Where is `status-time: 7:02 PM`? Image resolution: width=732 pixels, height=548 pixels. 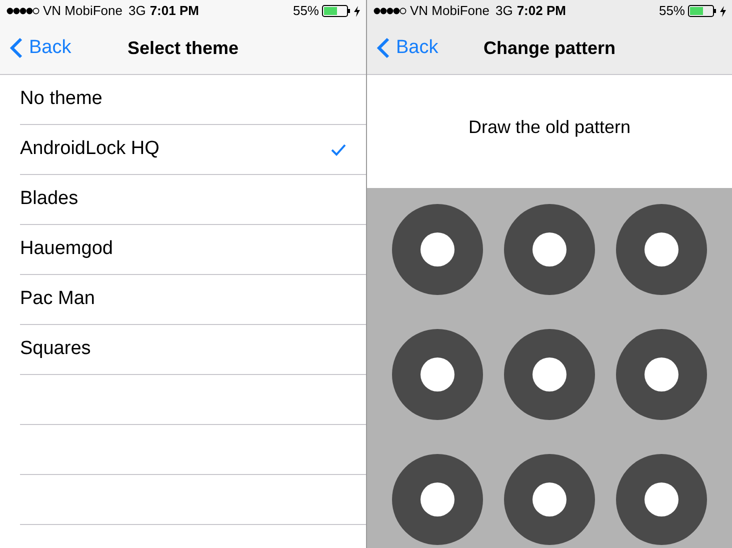
status-time: 7:02 PM is located at coordinates (541, 11).